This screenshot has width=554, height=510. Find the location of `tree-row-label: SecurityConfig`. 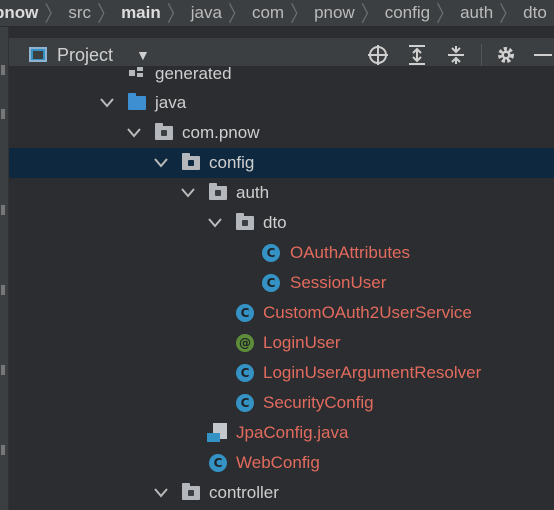

tree-row-label: SecurityConfig is located at coordinates (318, 402).